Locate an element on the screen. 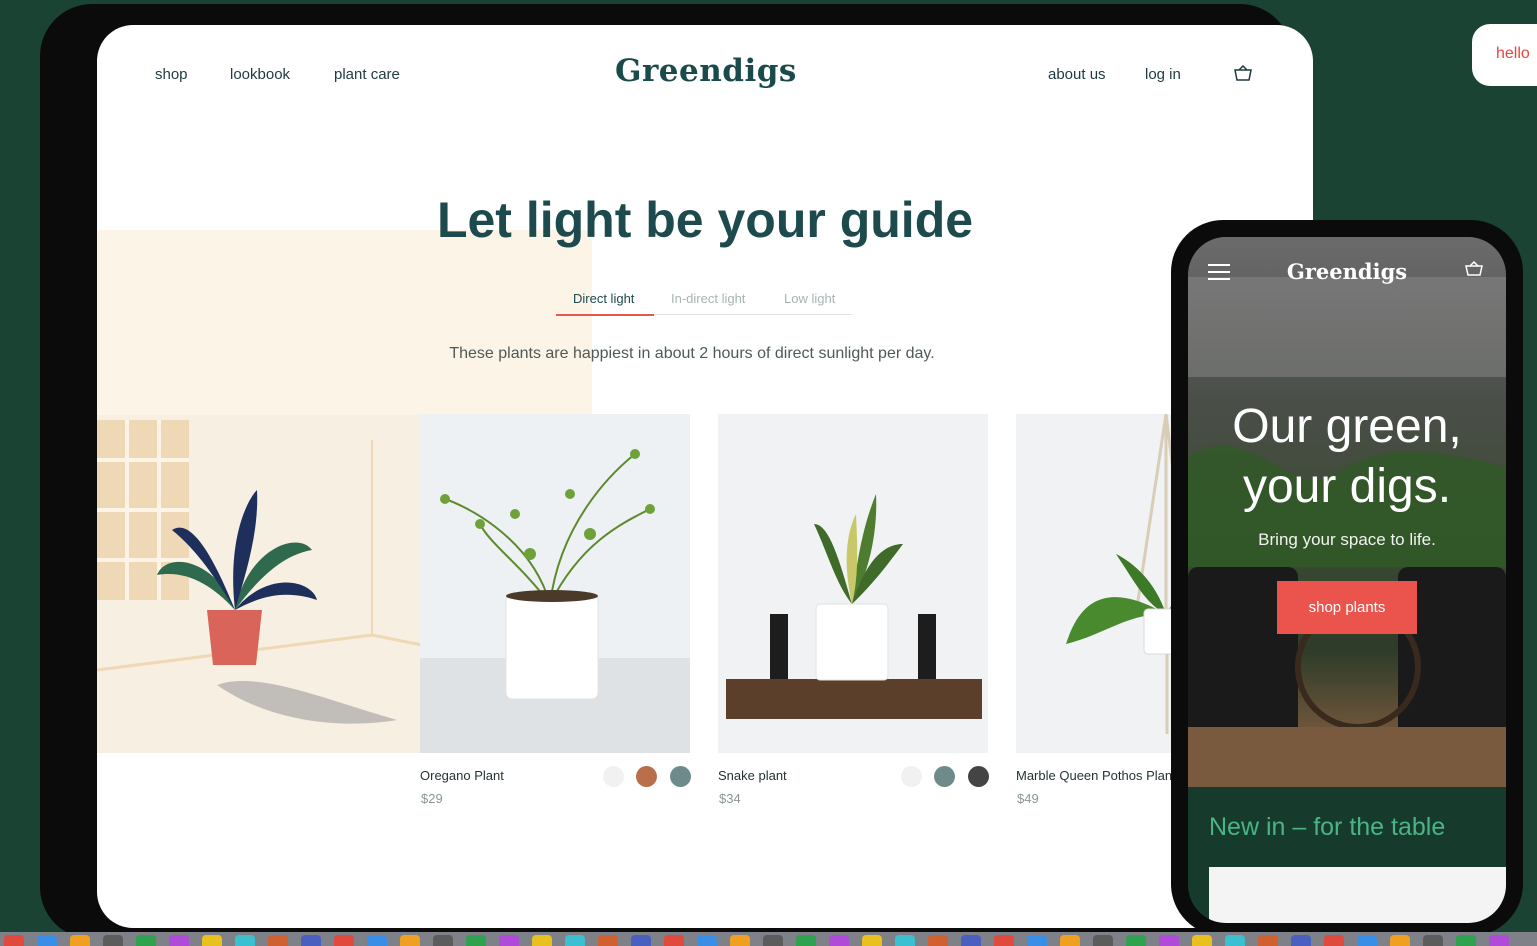 This screenshot has width=1537, height=946. nav-link-about-us: about us is located at coordinates (1077, 74).